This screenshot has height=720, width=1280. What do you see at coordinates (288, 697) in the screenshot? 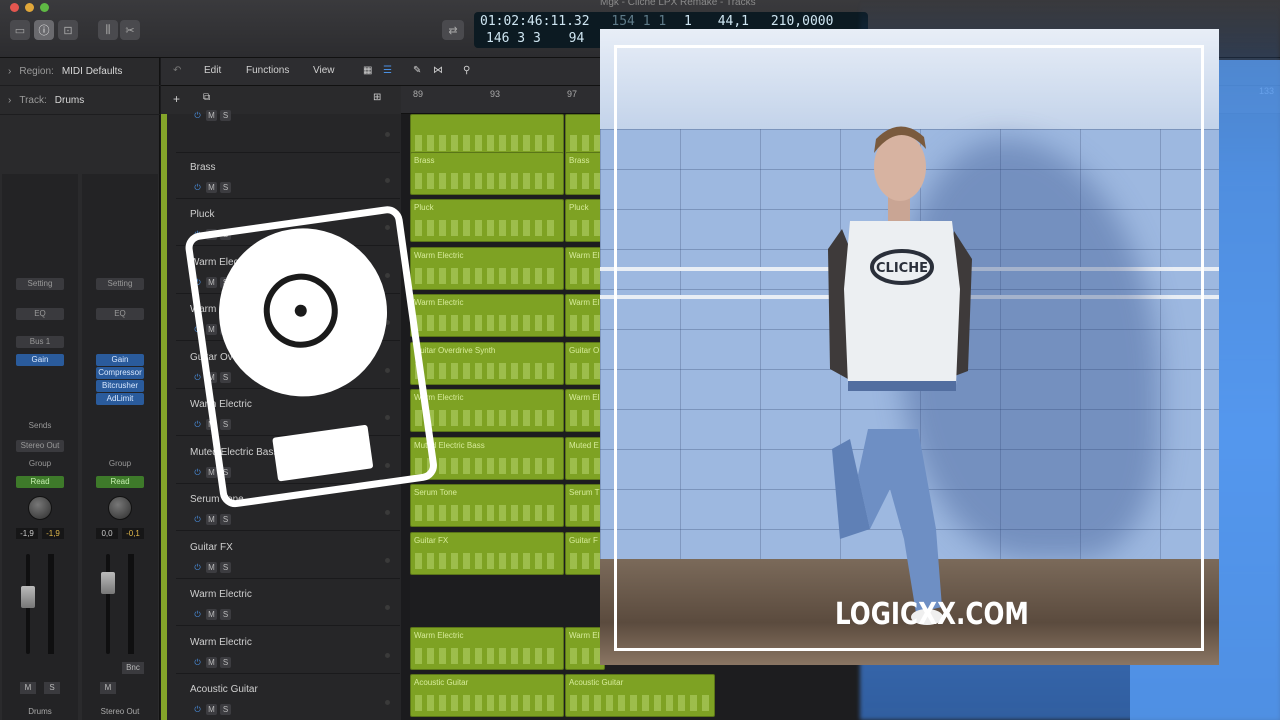
I see `track-header: Acoustic Guitar ⏻ M S` at bounding box center [288, 697].